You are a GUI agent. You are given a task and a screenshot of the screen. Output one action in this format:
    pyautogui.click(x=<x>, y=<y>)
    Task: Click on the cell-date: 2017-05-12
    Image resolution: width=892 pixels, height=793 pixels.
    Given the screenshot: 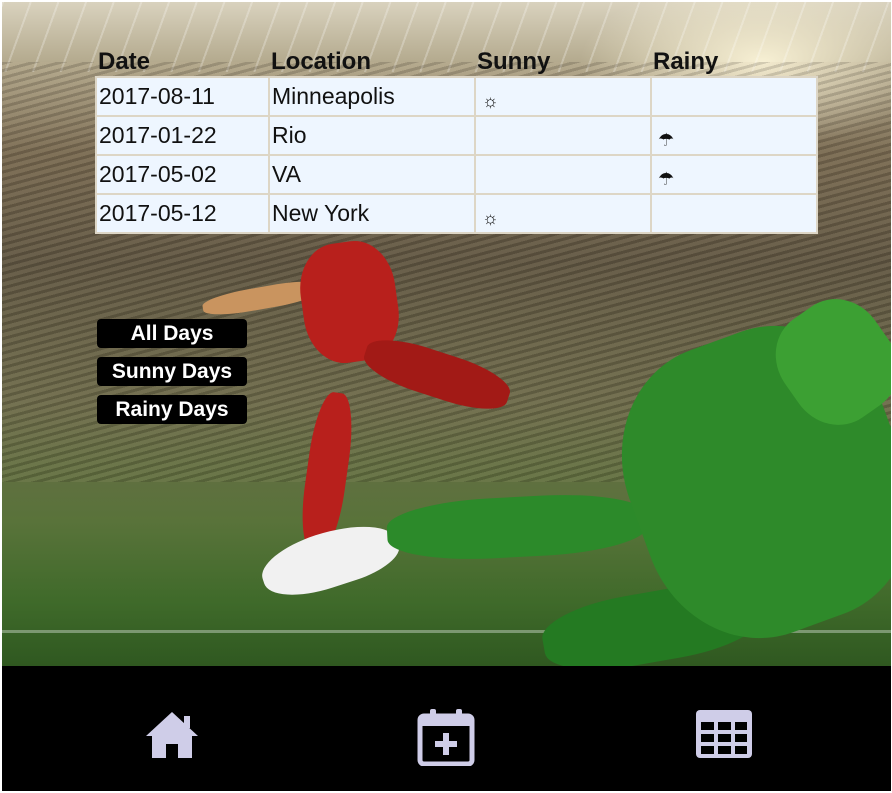 What is the action you would take?
    pyautogui.click(x=182, y=213)
    